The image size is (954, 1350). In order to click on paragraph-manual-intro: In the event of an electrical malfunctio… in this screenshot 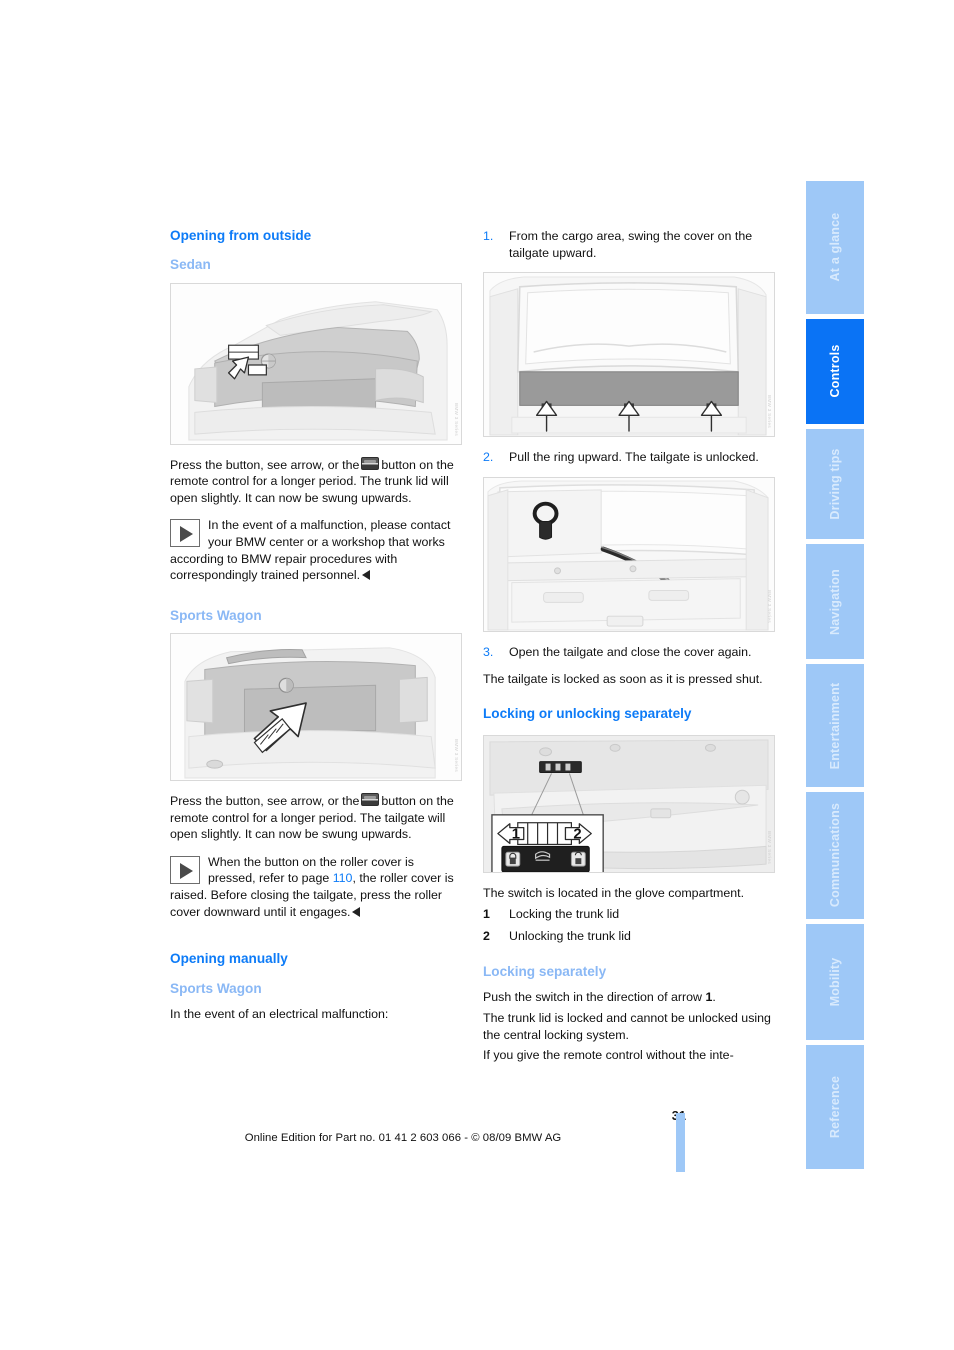, I will do `click(279, 1013)`.